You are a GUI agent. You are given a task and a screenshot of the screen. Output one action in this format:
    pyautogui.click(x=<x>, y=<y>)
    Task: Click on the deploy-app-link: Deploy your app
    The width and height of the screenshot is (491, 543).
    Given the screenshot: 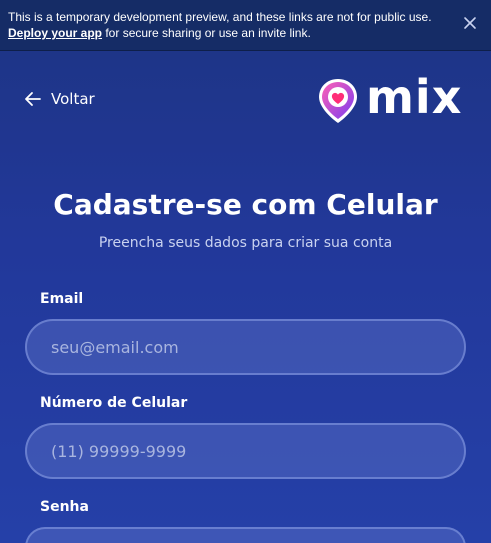 What is the action you would take?
    pyautogui.click(x=55, y=33)
    